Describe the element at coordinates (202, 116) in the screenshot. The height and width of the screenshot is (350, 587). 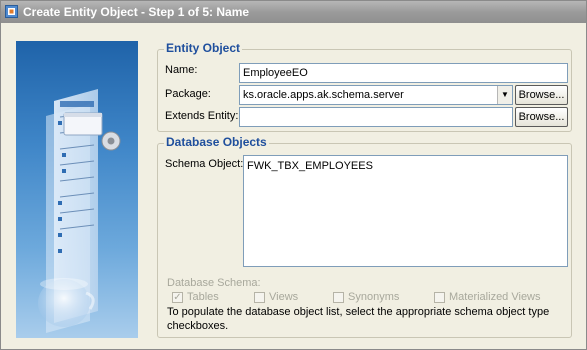
I see `extends-entity-label: Extends Entity:` at that location.